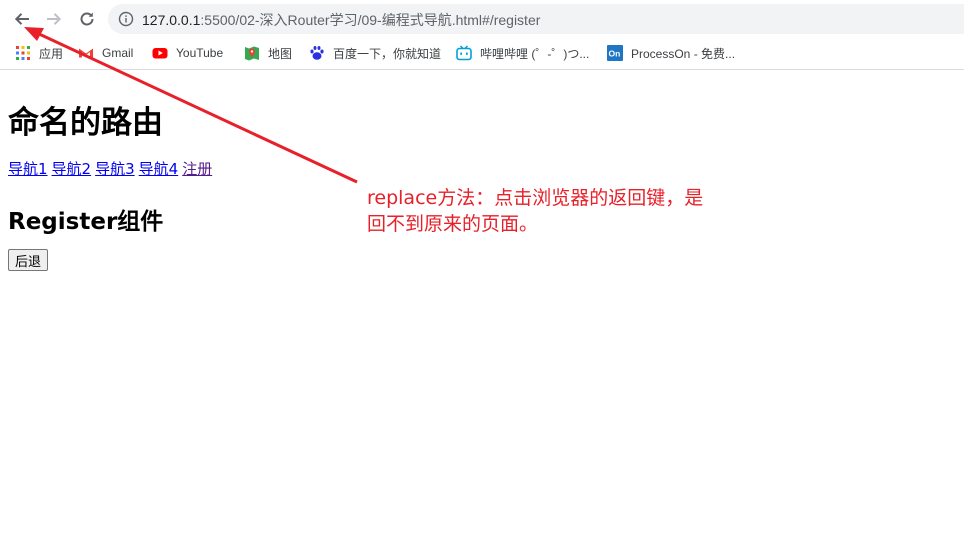 The height and width of the screenshot is (549, 964). What do you see at coordinates (387, 53) in the screenshot?
I see `bookmark-label: 百度一下，你就知道` at bounding box center [387, 53].